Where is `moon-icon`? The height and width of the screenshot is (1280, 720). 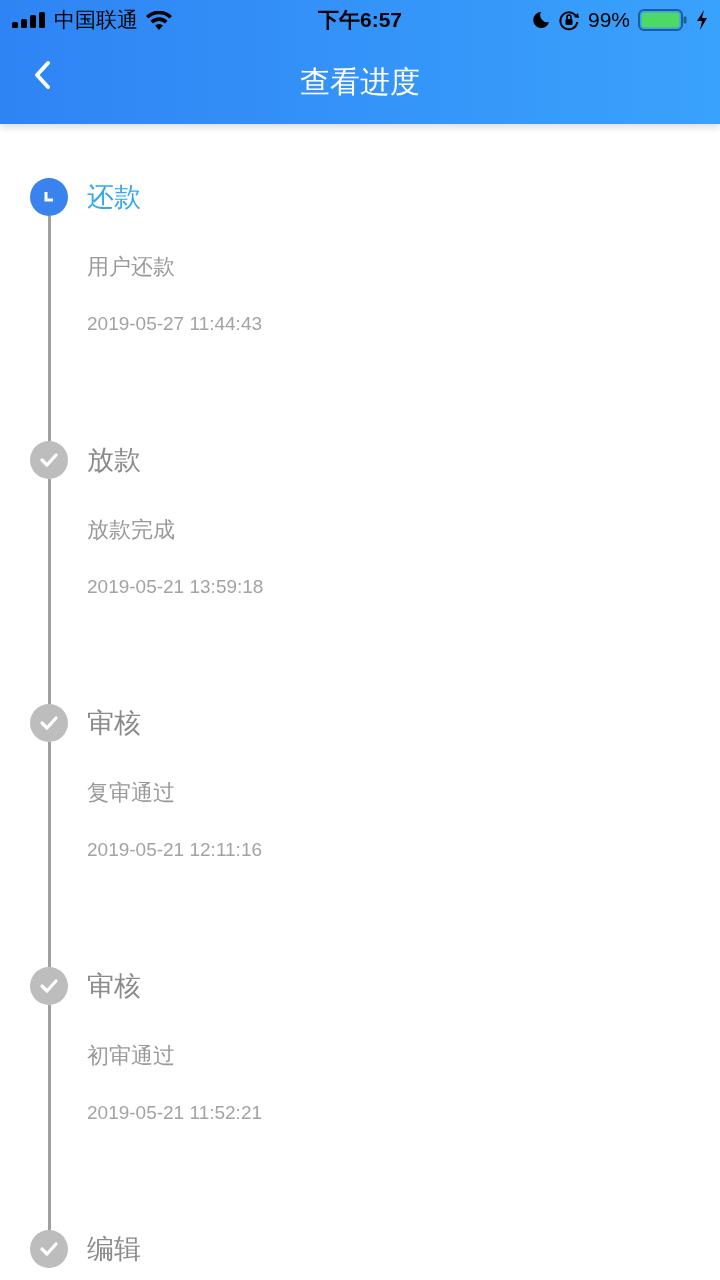 moon-icon is located at coordinates (540, 20).